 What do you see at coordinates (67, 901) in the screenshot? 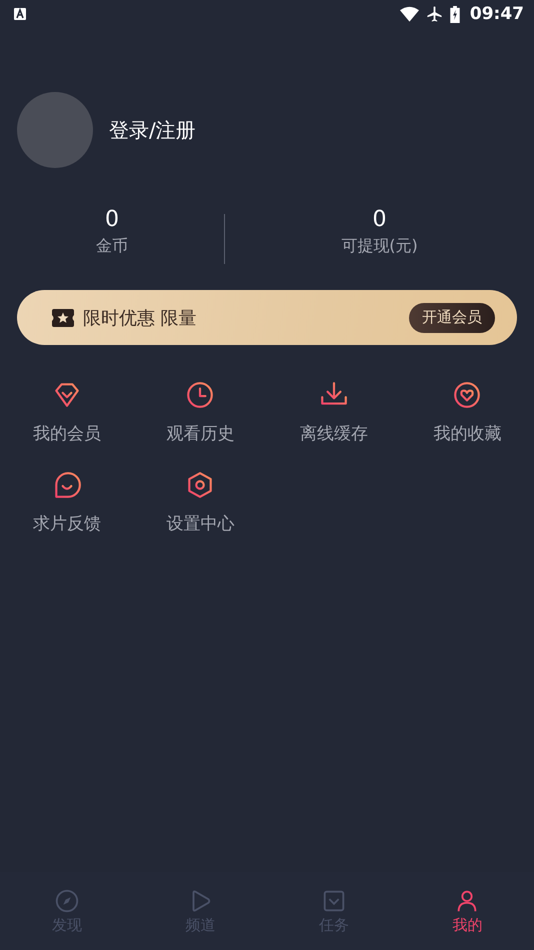
I see `compass-icon` at bounding box center [67, 901].